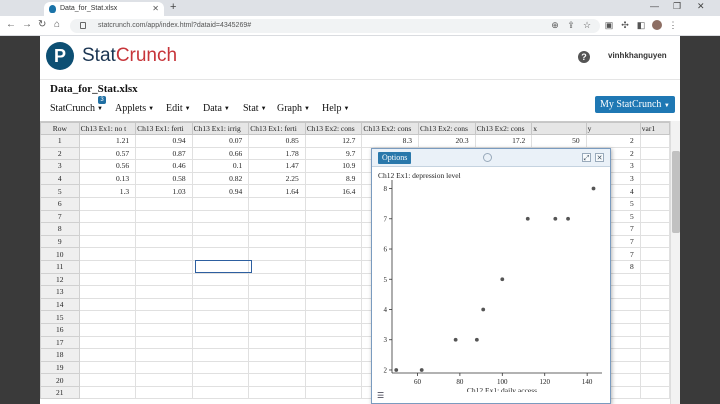  I want to click on menu-stat: Stat ▼, so click(255, 108).